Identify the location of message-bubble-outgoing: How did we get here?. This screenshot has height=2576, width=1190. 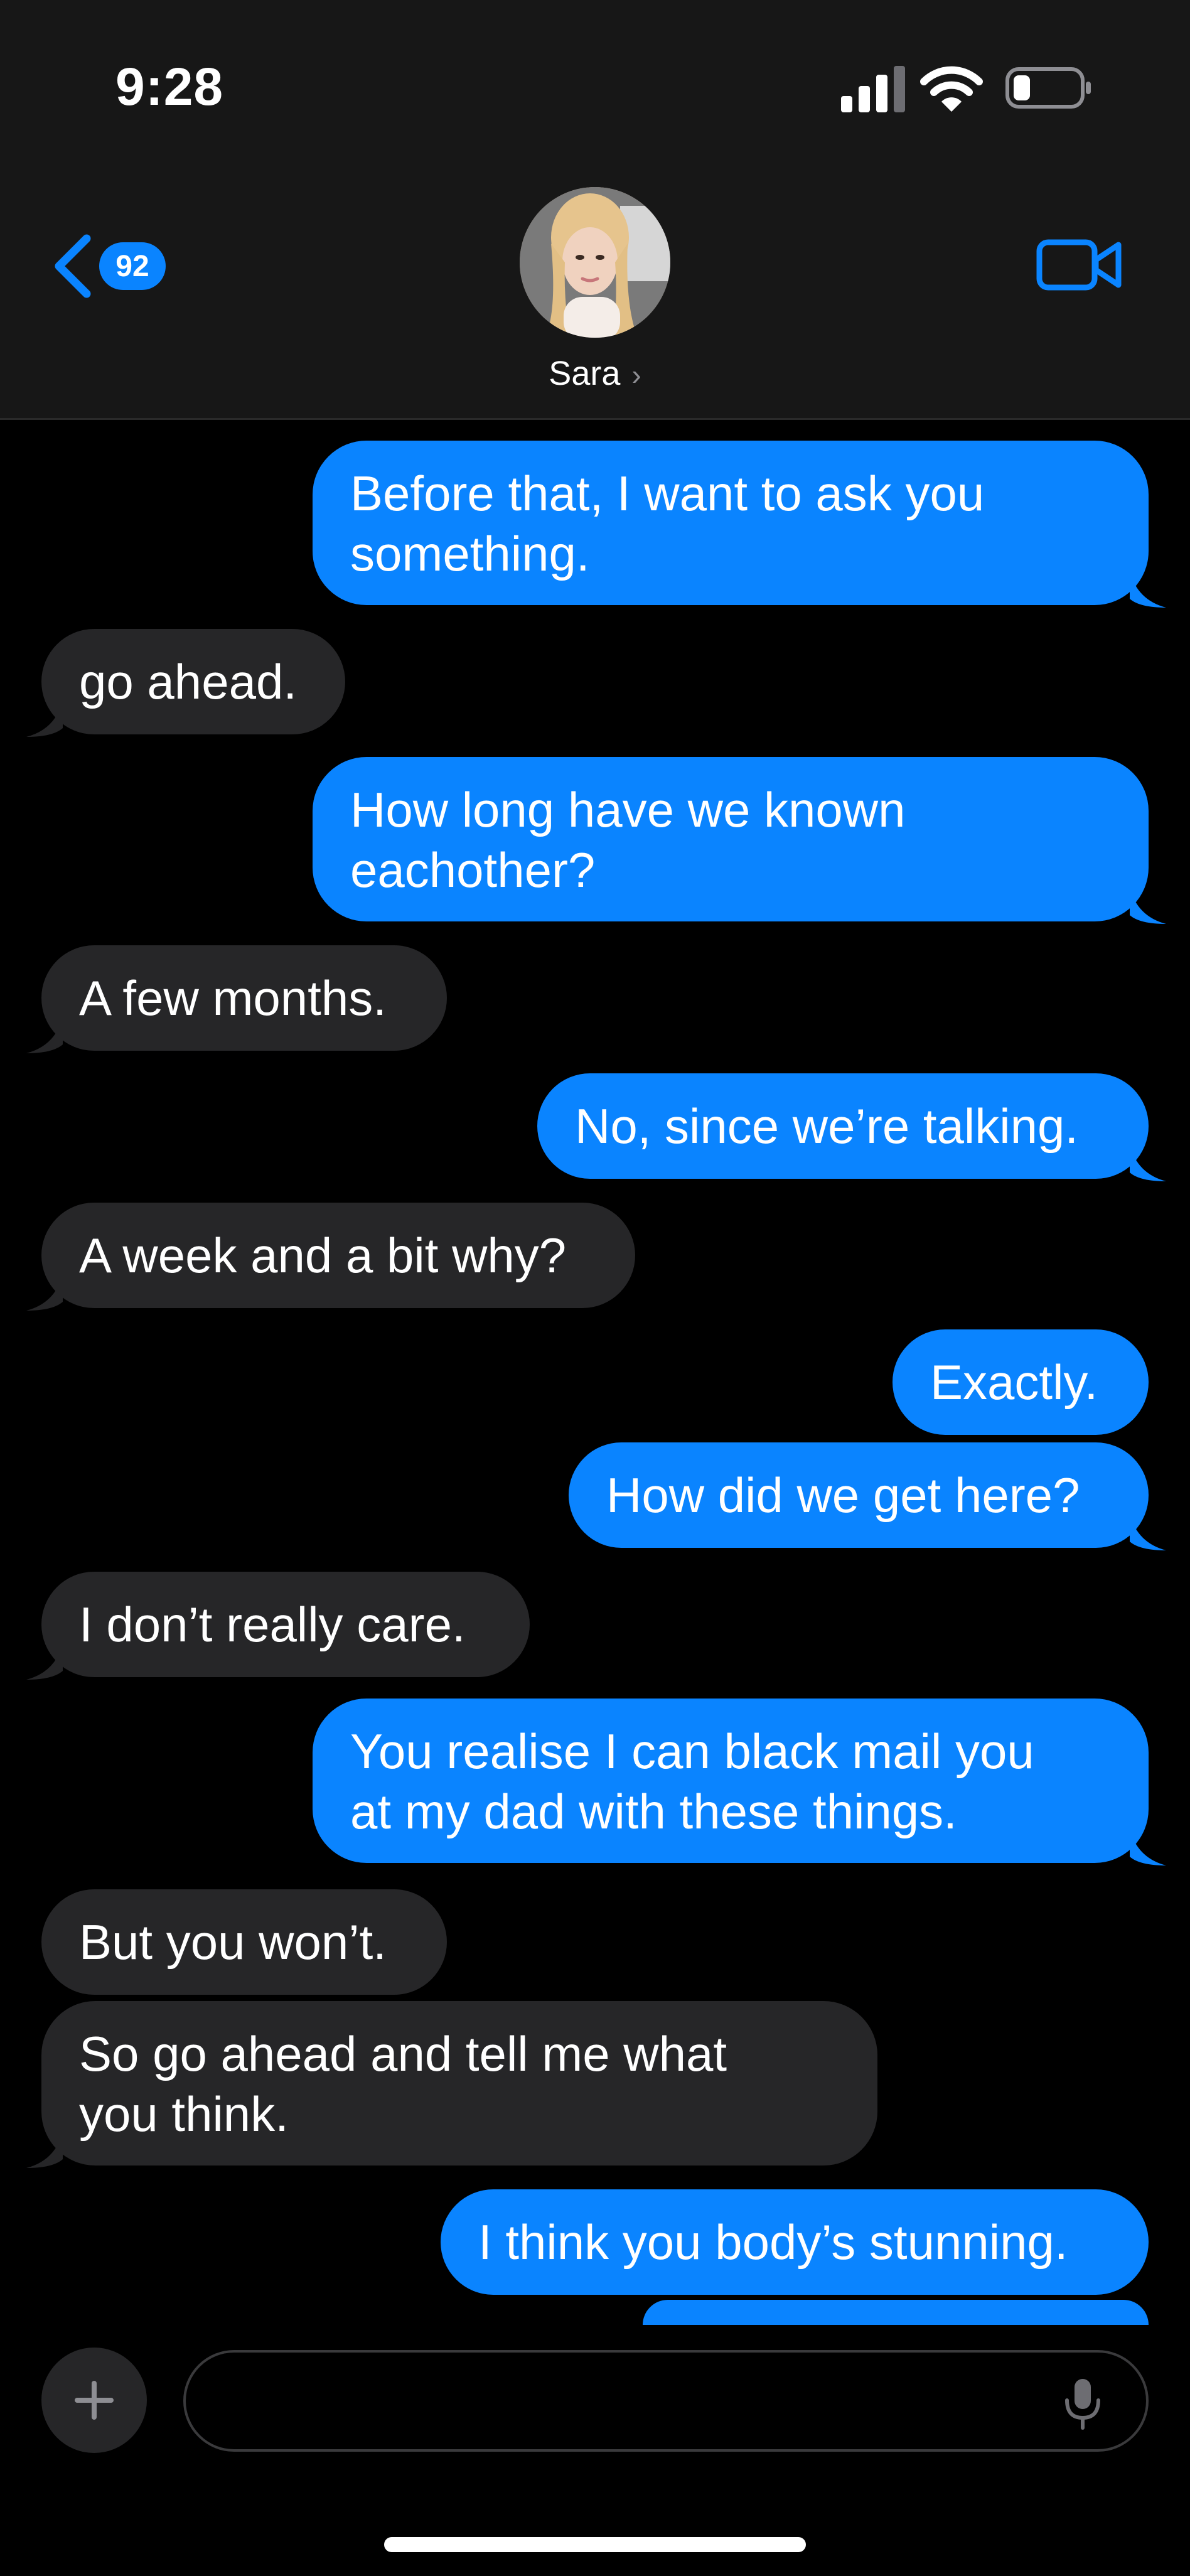
(859, 1495).